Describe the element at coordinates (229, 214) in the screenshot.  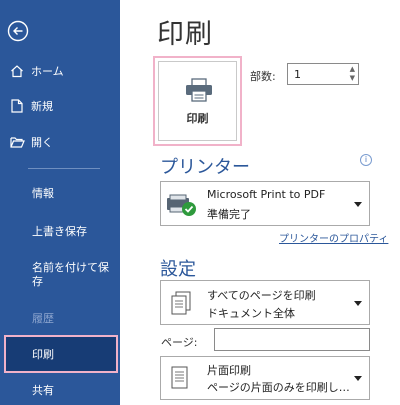
I see `printer-status: 準備完了` at that location.